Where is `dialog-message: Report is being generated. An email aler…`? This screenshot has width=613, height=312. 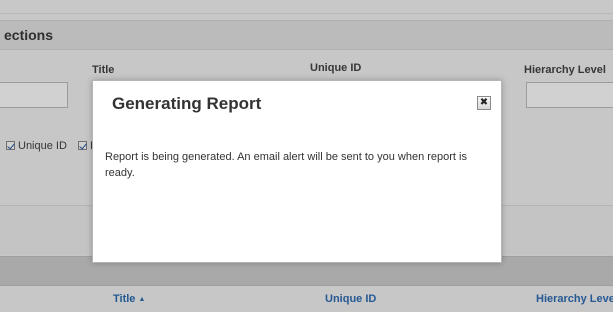 dialog-message: Report is being generated. An email aler… is located at coordinates (286, 165).